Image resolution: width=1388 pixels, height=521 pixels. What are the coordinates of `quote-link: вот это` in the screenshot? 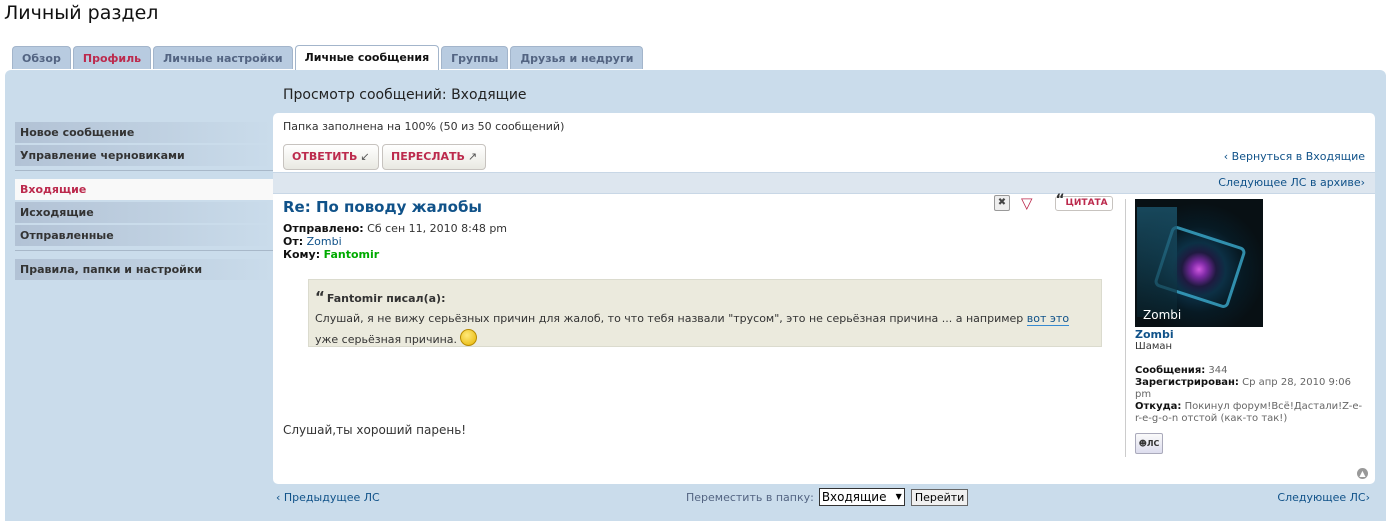 It's located at (1048, 319).